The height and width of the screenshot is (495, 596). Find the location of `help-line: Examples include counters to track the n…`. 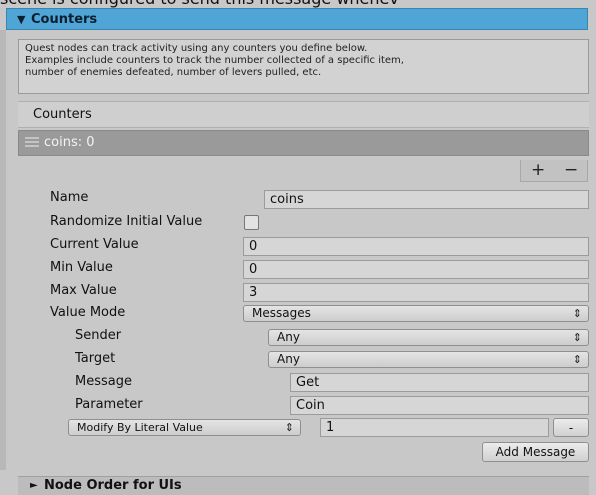

help-line: Examples include counters to track the n… is located at coordinates (214, 60).